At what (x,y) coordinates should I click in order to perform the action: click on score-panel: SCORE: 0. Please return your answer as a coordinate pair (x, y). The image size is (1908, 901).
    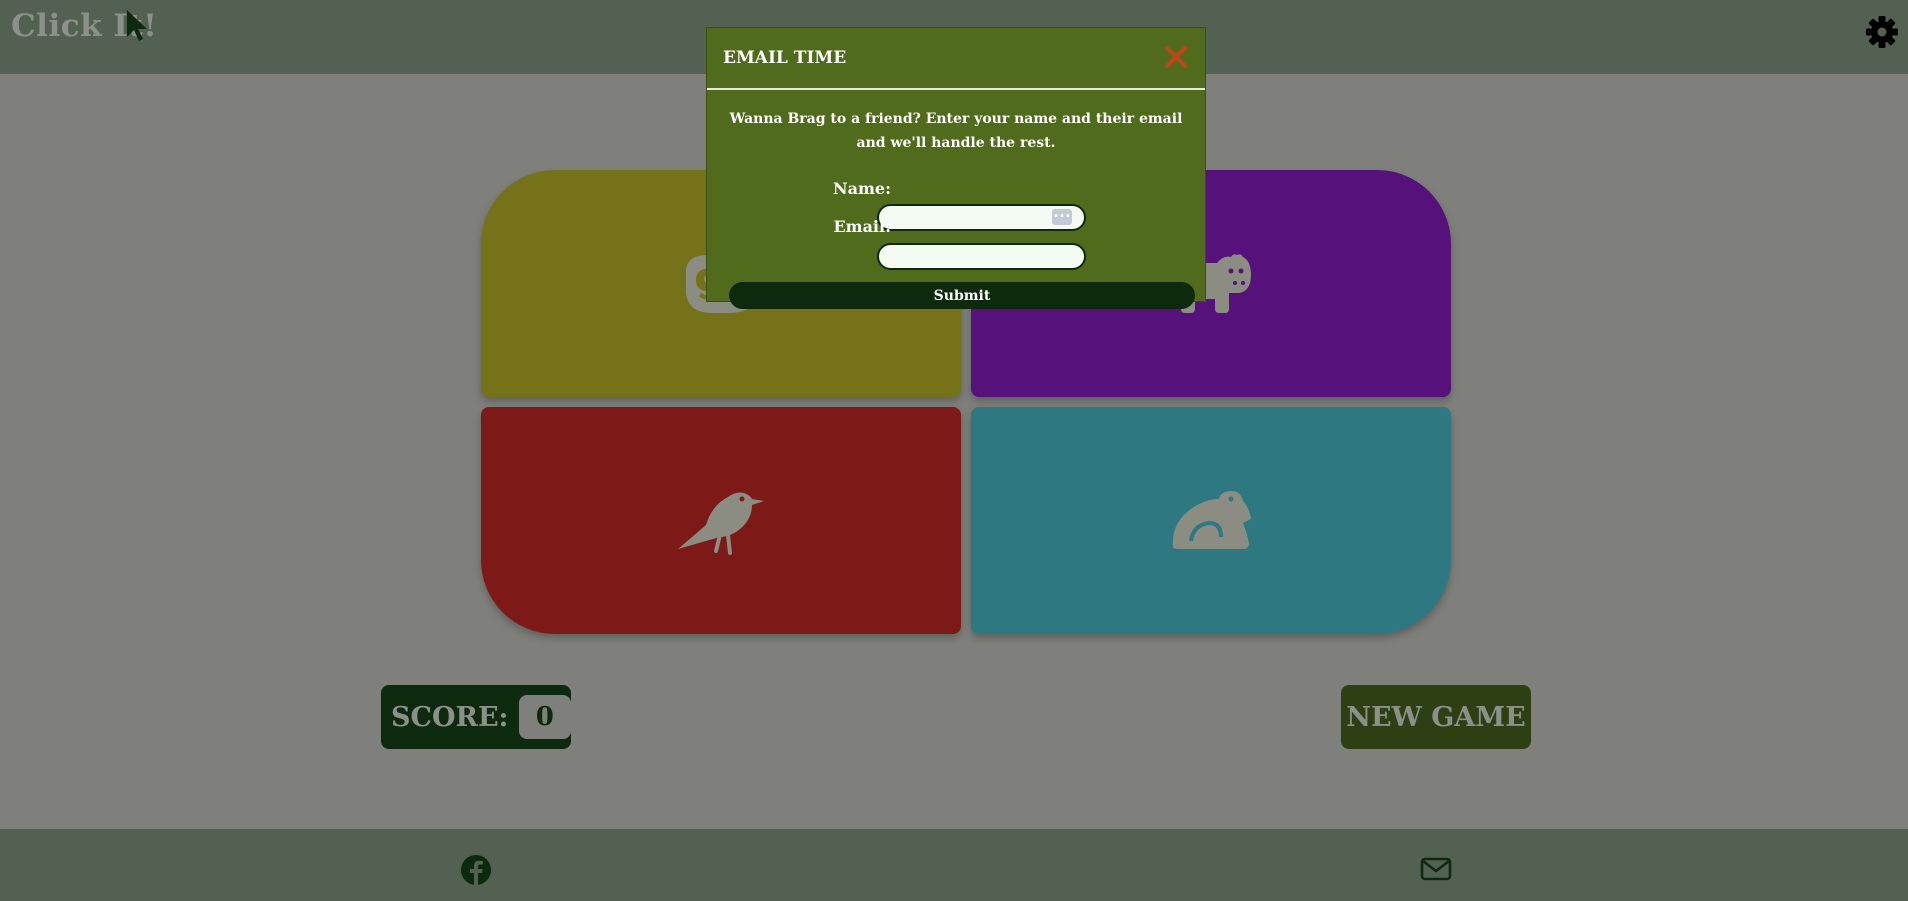
    Looking at the image, I should click on (476, 717).